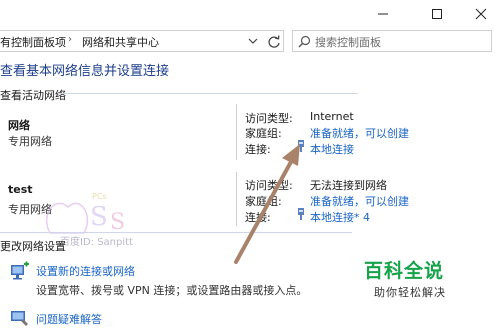  What do you see at coordinates (410, 292) in the screenshot?
I see `brand-subtitle: 助你轻松解决` at bounding box center [410, 292].